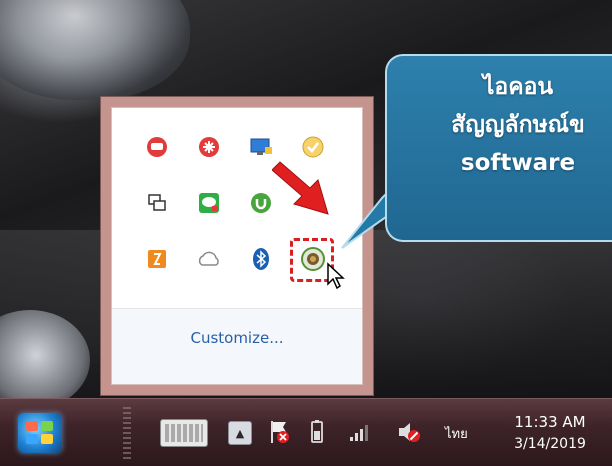 Image resolution: width=612 pixels, height=466 pixels. What do you see at coordinates (261, 259) in the screenshot?
I see `bluetooth-icon` at bounding box center [261, 259].